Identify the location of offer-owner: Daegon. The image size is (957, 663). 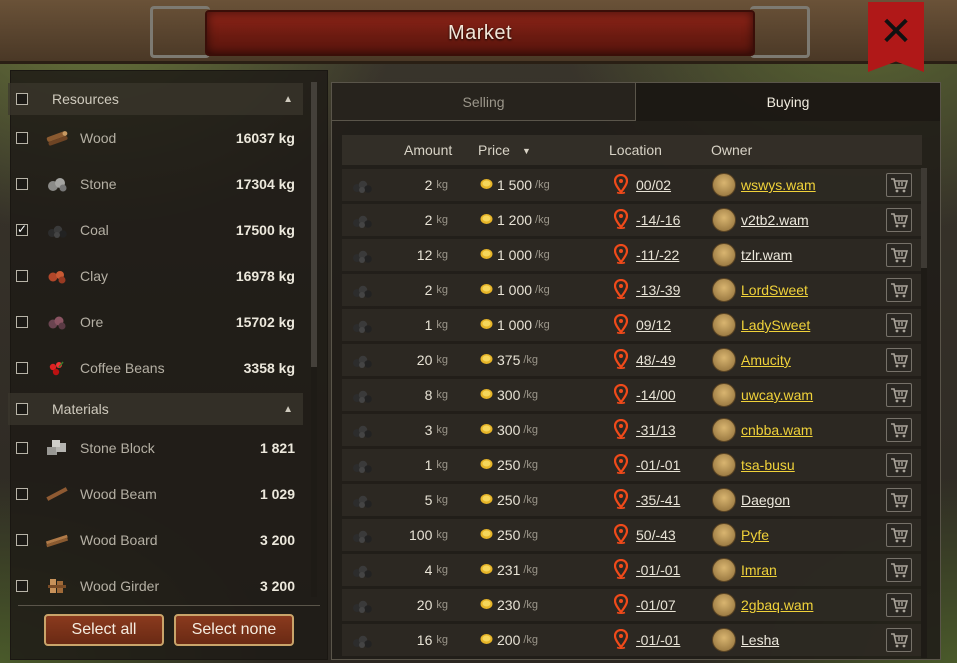
(751, 500).